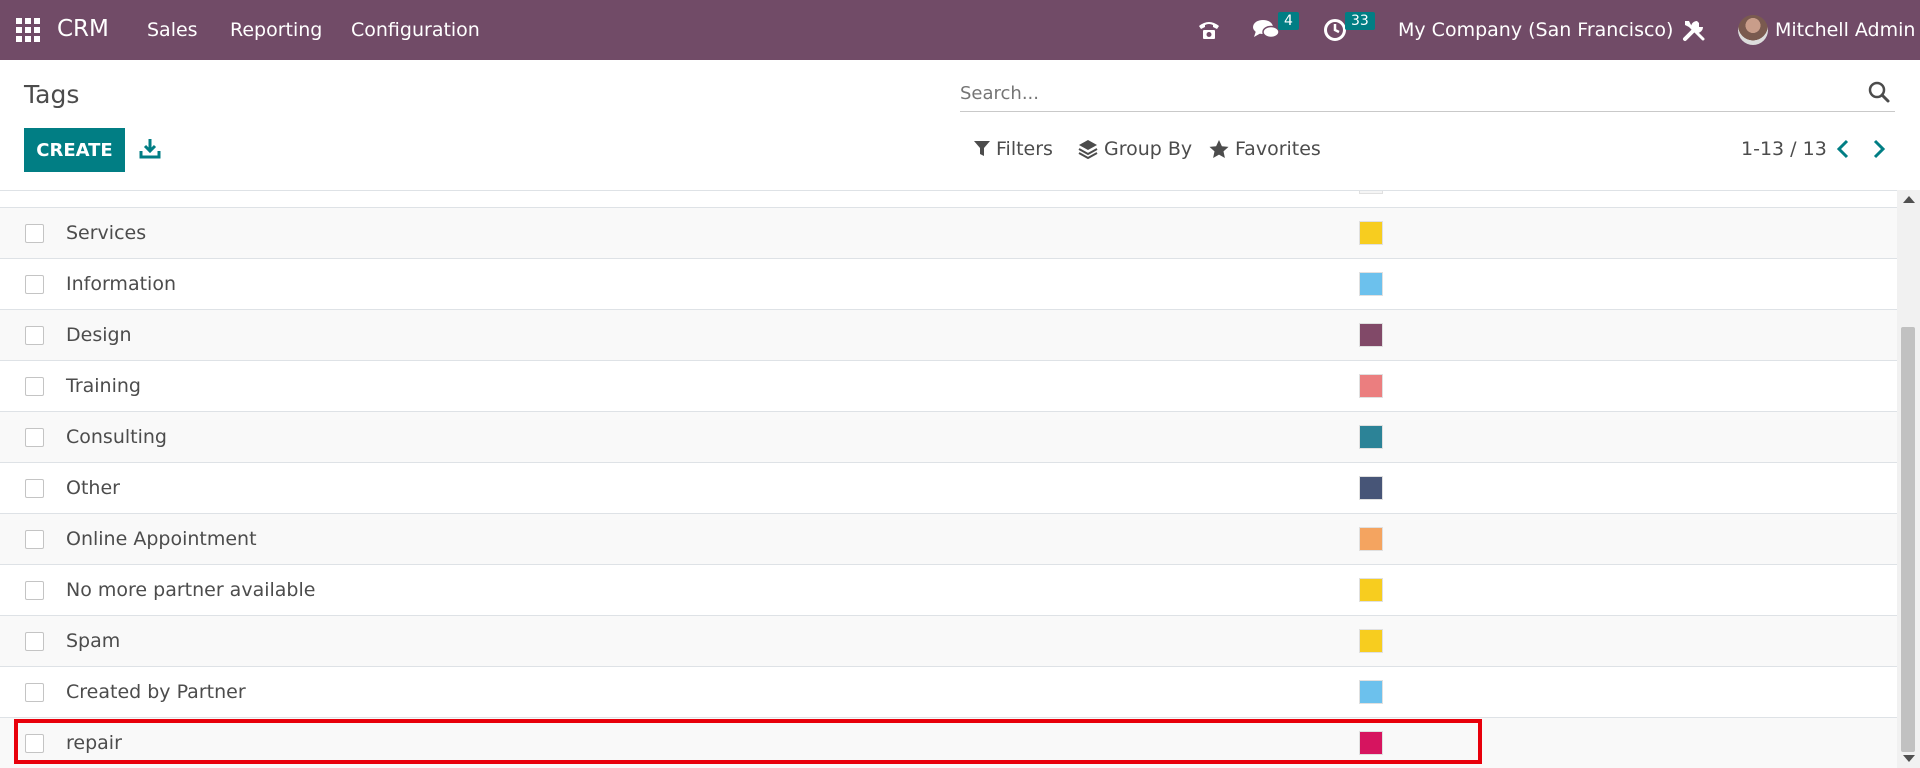 The height and width of the screenshot is (768, 1920). I want to click on favorites-toggle: Favorites, so click(1265, 149).